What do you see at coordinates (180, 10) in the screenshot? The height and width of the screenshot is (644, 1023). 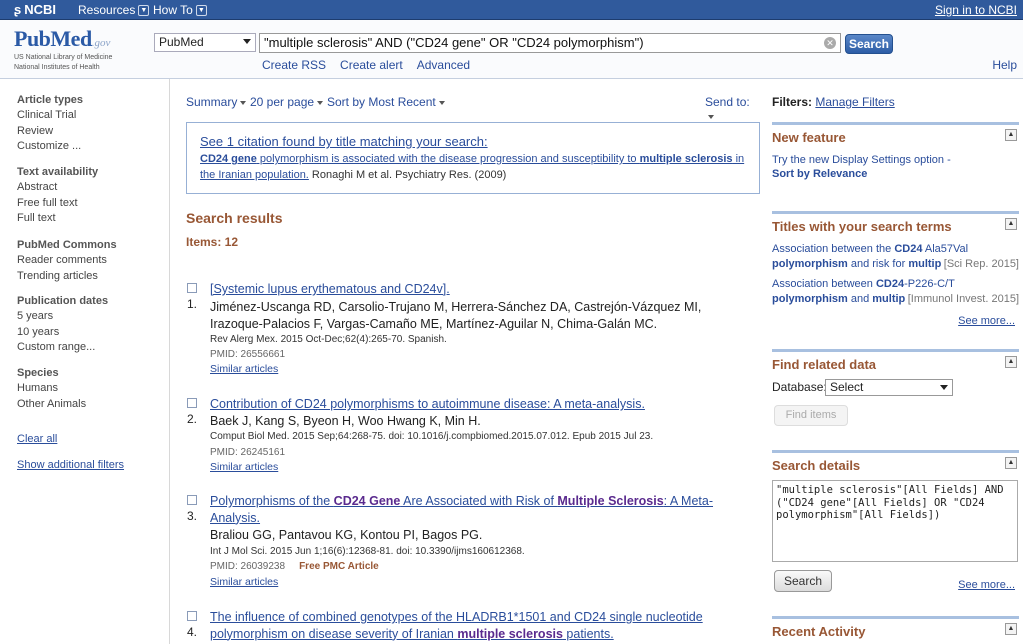 I see `howto-menu: How To ▼` at bounding box center [180, 10].